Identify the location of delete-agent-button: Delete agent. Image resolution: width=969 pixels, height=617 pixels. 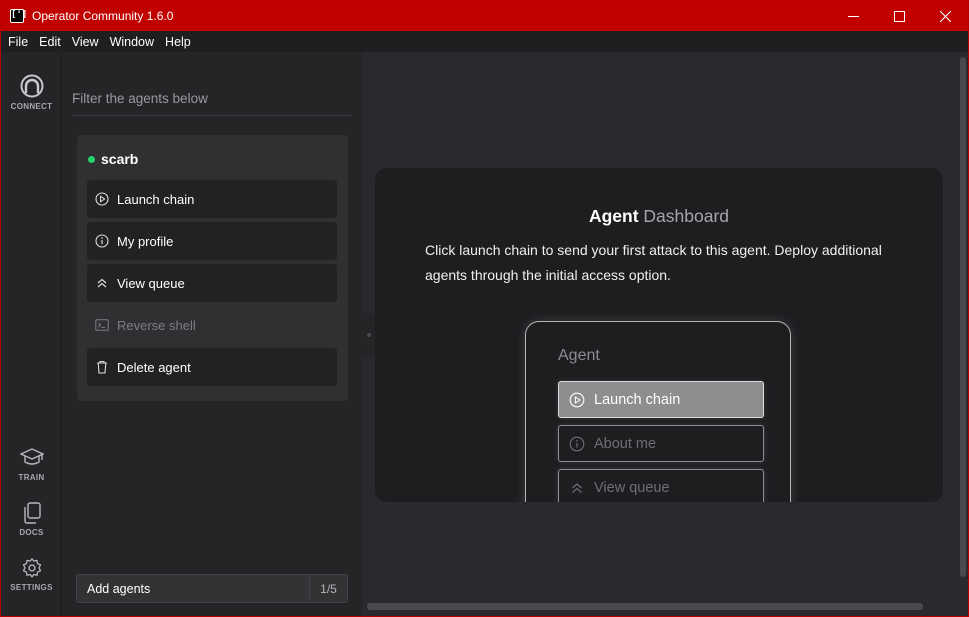
(212, 367).